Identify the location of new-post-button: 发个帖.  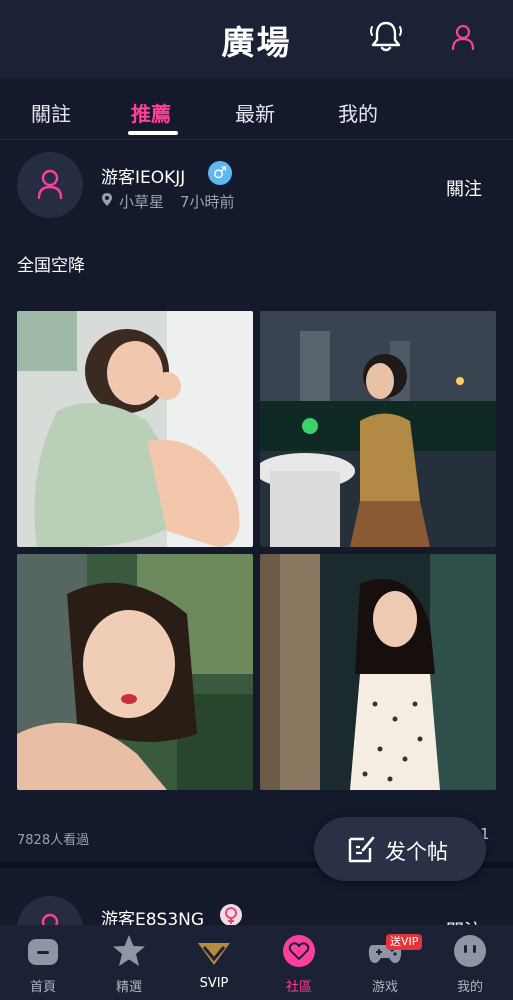
(400, 849).